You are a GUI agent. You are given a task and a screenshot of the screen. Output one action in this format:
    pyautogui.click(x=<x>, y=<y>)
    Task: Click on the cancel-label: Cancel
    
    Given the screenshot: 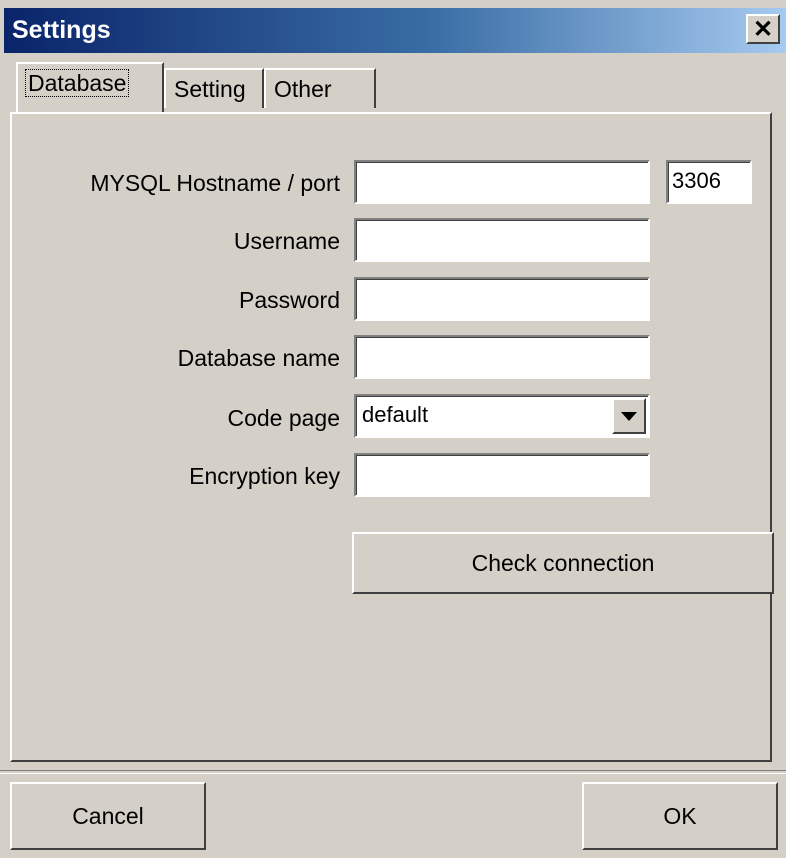 What is the action you would take?
    pyautogui.click(x=108, y=815)
    